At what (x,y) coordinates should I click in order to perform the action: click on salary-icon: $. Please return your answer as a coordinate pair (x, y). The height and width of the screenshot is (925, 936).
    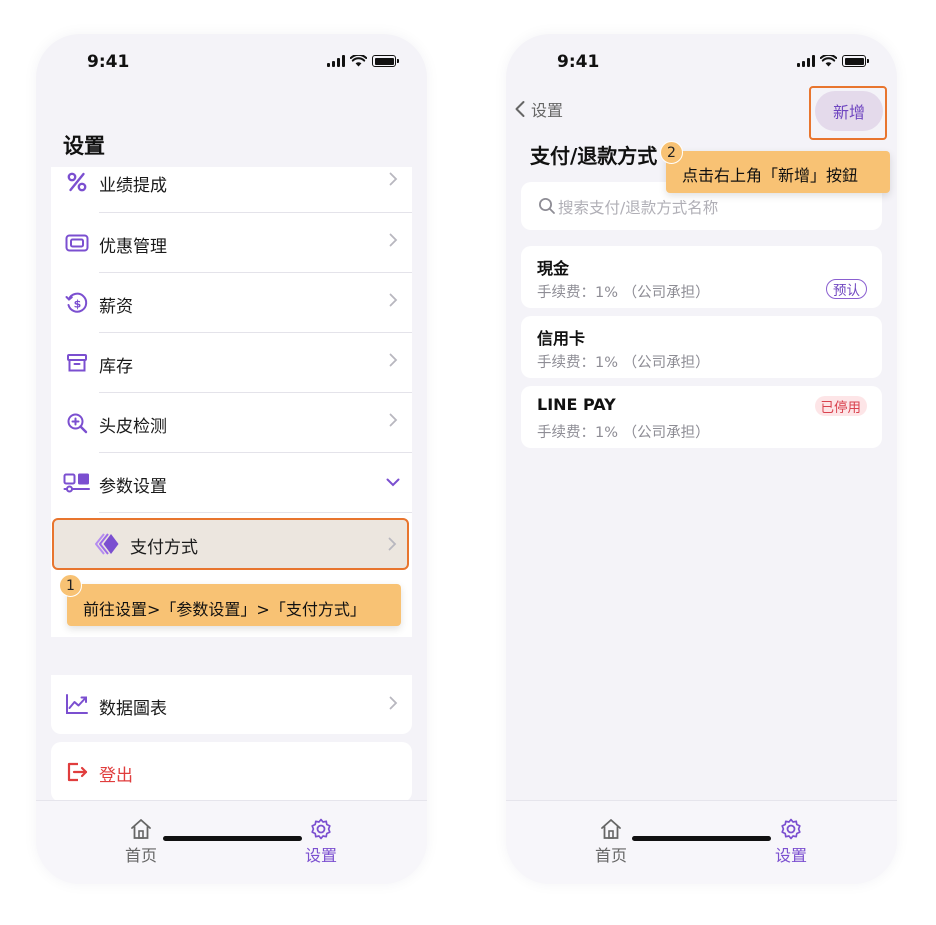
    Looking at the image, I should click on (77, 303).